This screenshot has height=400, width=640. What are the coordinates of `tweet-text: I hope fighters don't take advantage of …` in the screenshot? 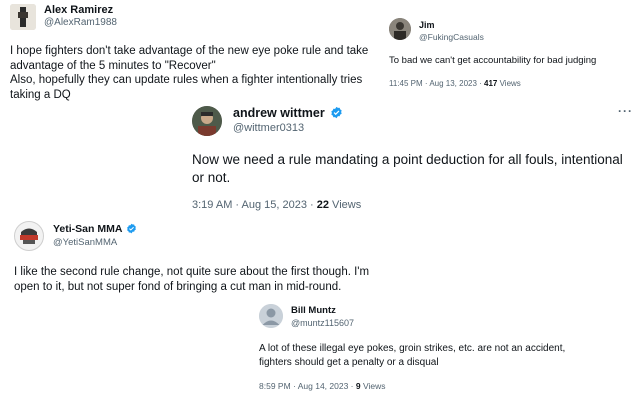 It's located at (189, 73).